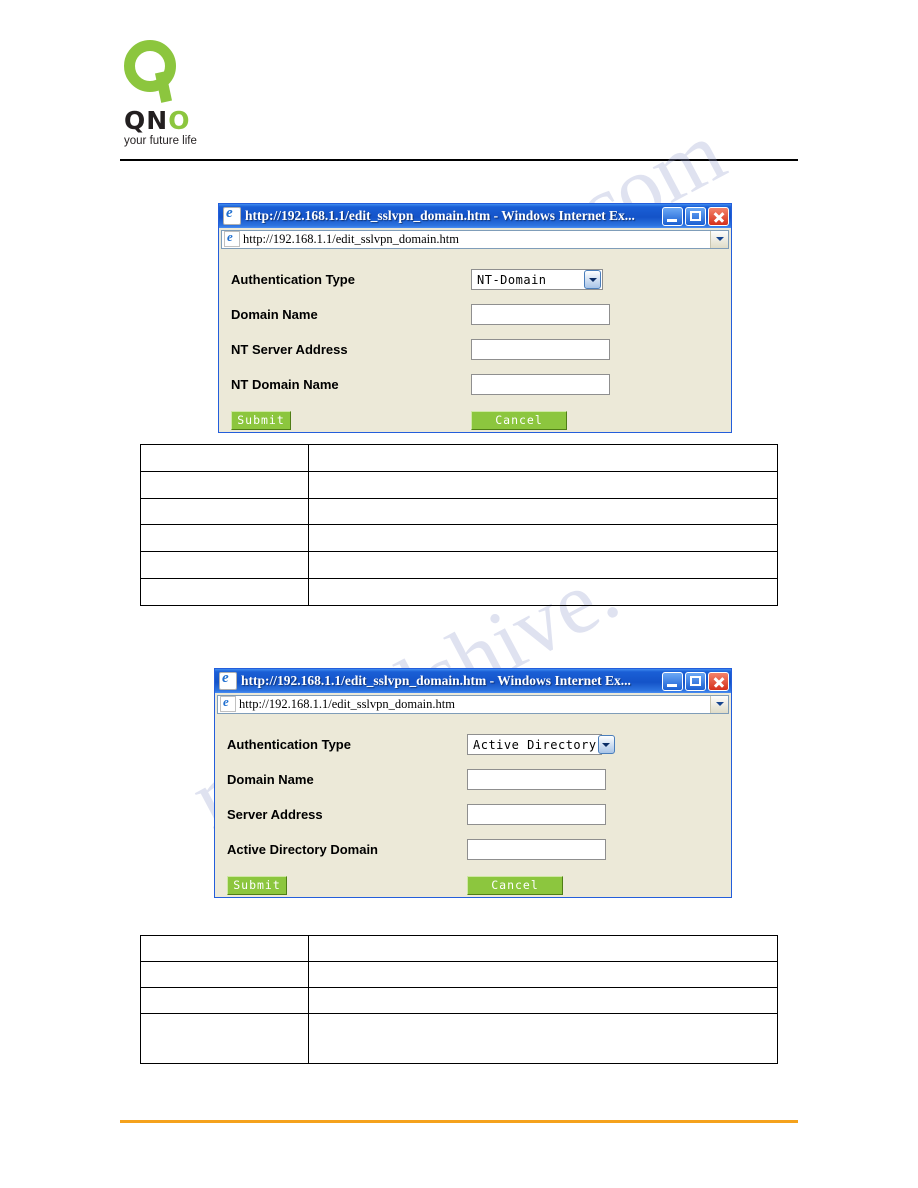 The width and height of the screenshot is (918, 1188). What do you see at coordinates (146, 120) in the screenshot?
I see `logo-word-qn: QN` at bounding box center [146, 120].